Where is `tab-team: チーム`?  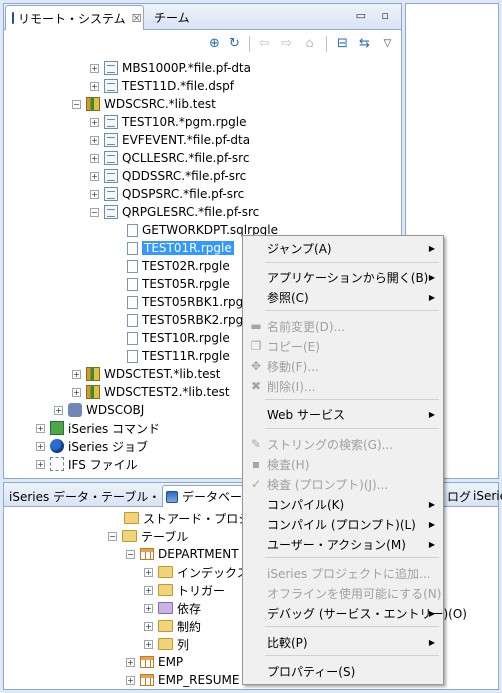
tab-team: チーム is located at coordinates (172, 17).